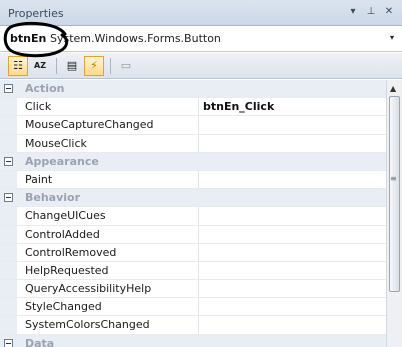 The height and width of the screenshot is (347, 402). Describe the element at coordinates (39, 179) in the screenshot. I see `event-name: Paint` at that location.